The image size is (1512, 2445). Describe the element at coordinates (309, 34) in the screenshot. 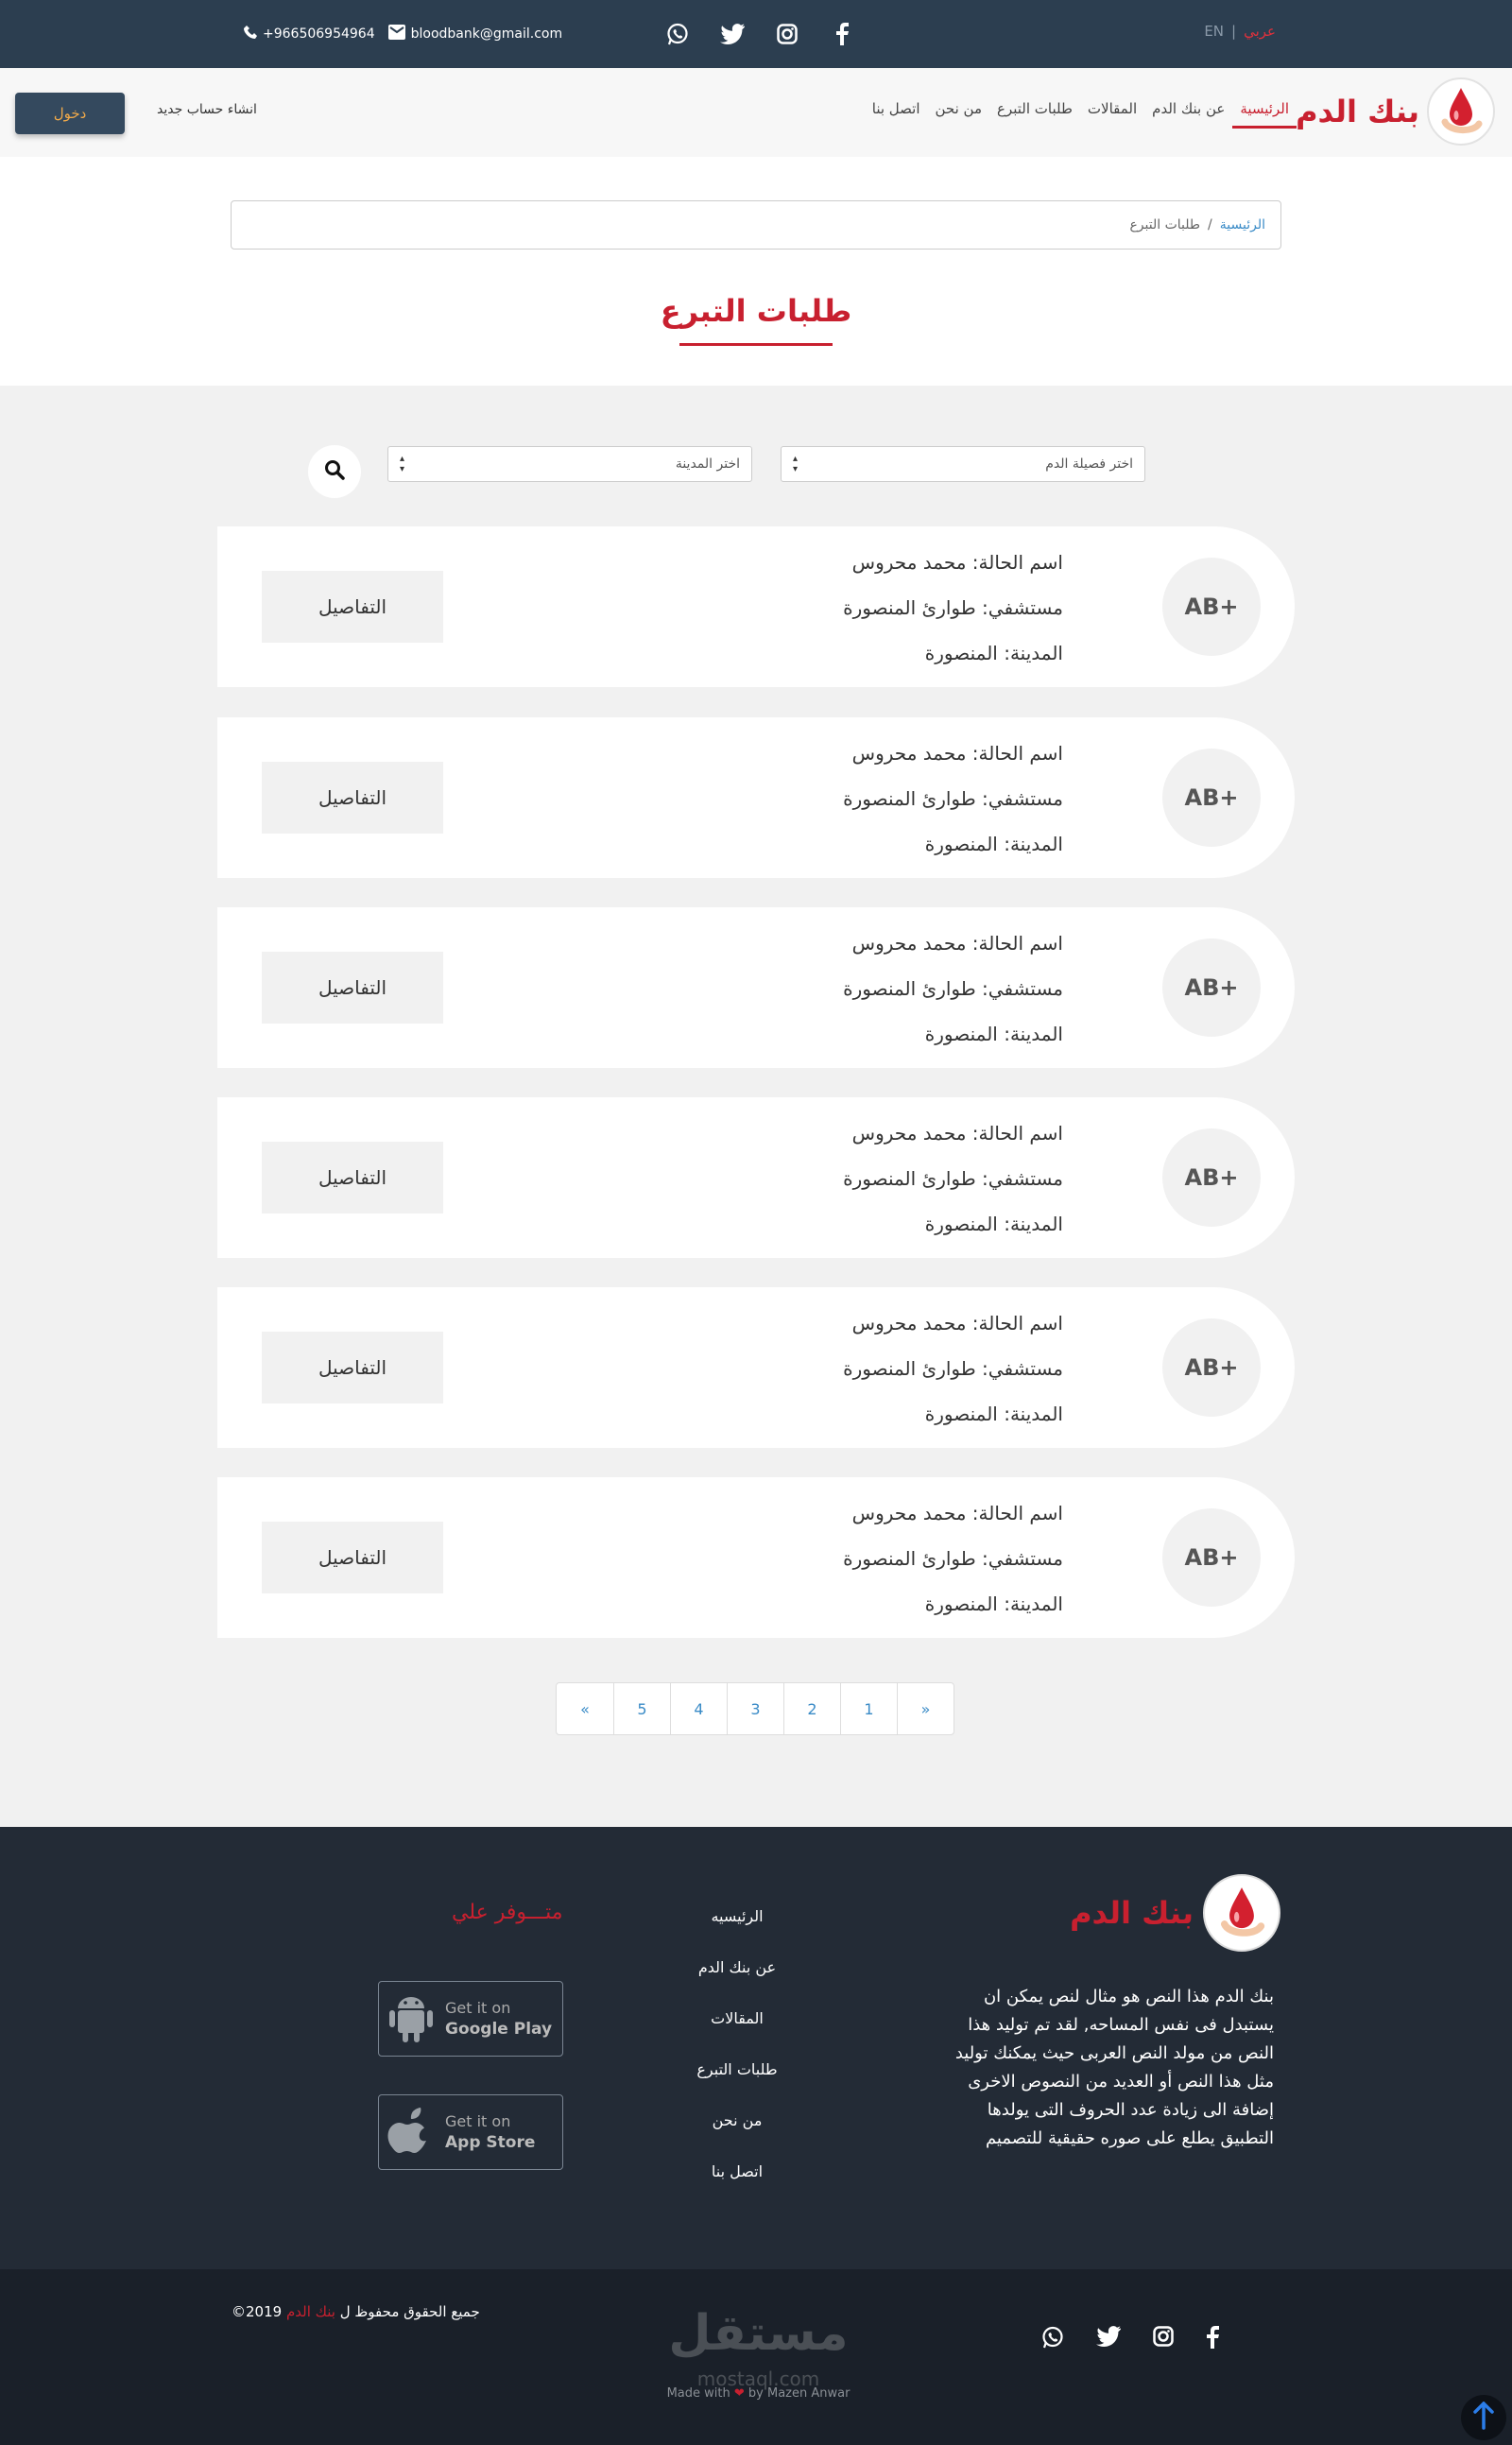

I see `phone-contact: +966506954964` at that location.